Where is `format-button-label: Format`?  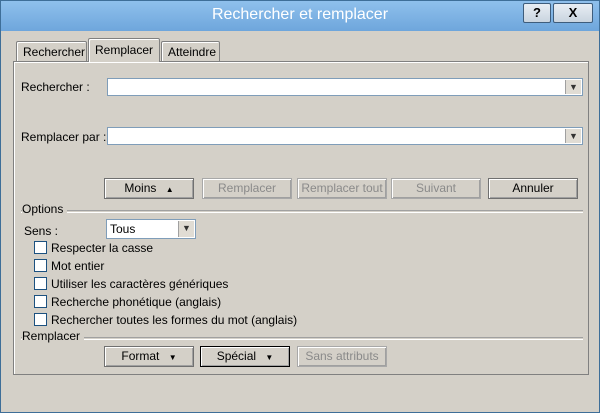
format-button-label: Format is located at coordinates (140, 356).